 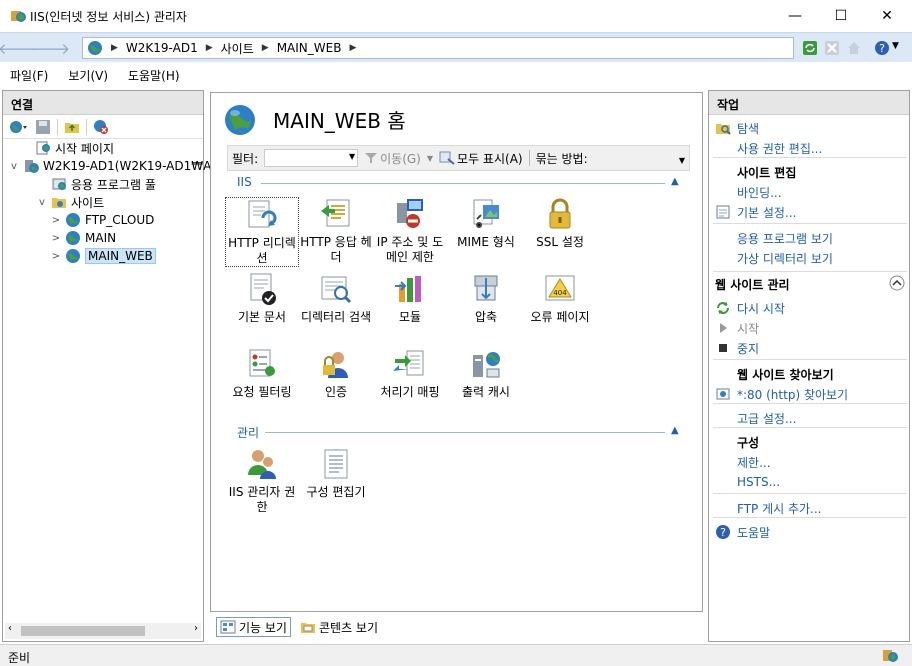 I want to click on action-restart: 다시 시작, so click(x=750, y=308).